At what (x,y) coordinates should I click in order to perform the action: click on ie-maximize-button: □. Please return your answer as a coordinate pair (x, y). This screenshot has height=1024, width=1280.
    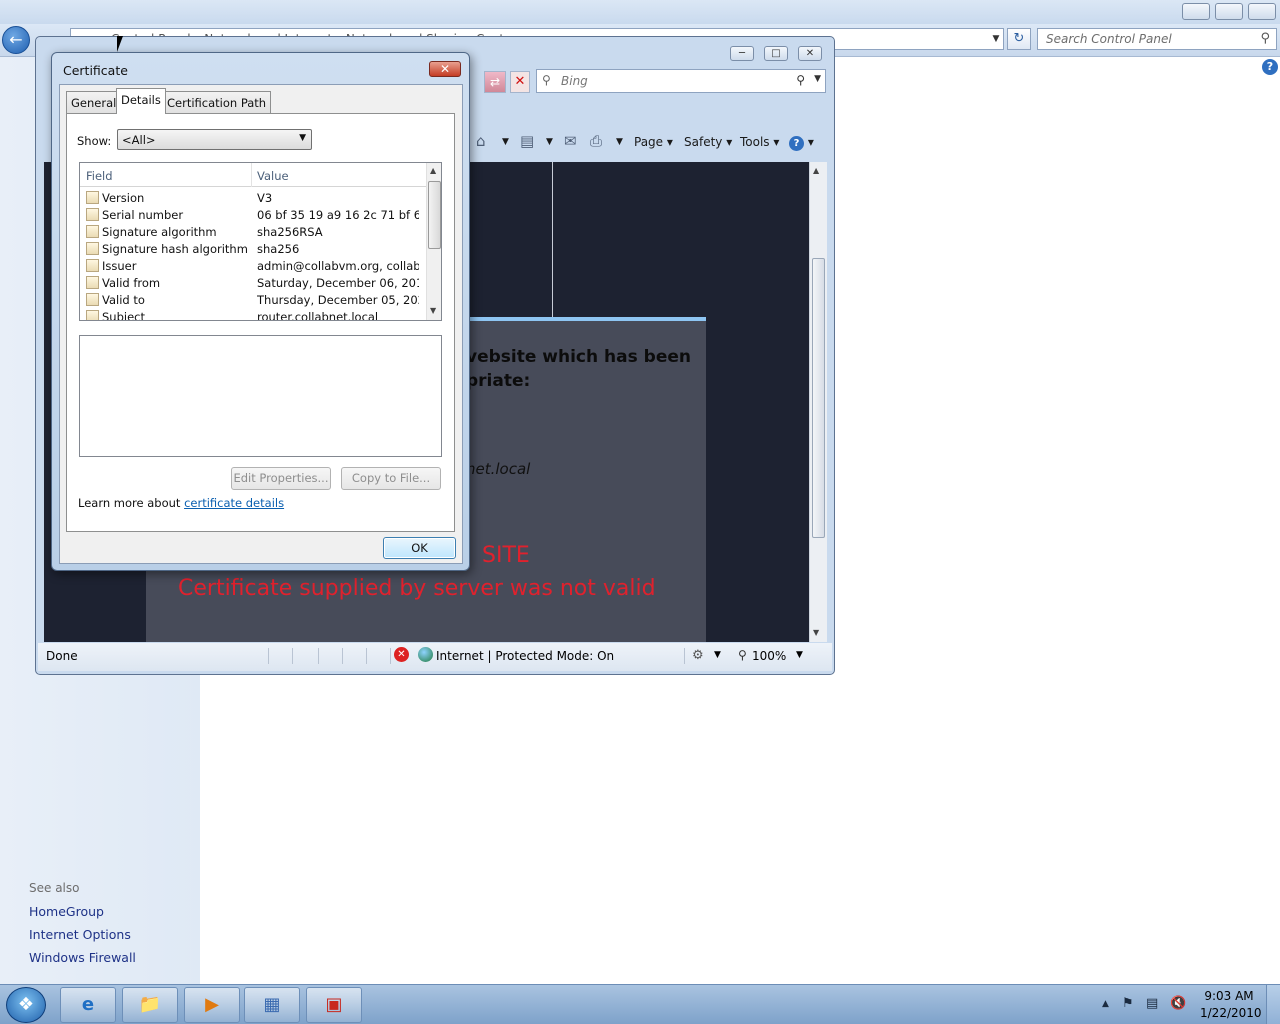
    Looking at the image, I should click on (776, 53).